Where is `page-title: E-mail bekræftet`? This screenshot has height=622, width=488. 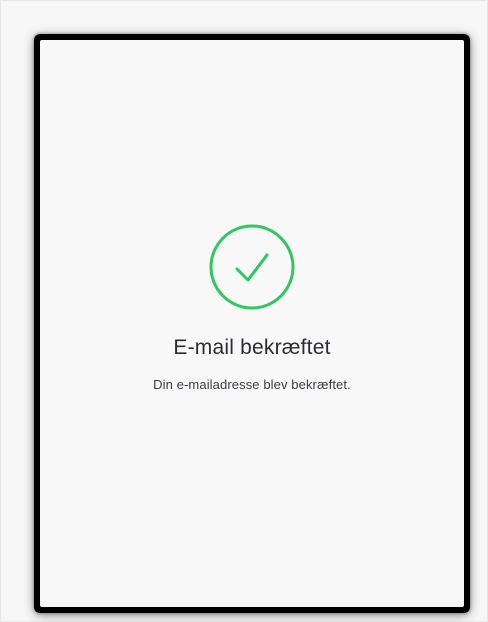 page-title: E-mail bekræftet is located at coordinates (252, 347).